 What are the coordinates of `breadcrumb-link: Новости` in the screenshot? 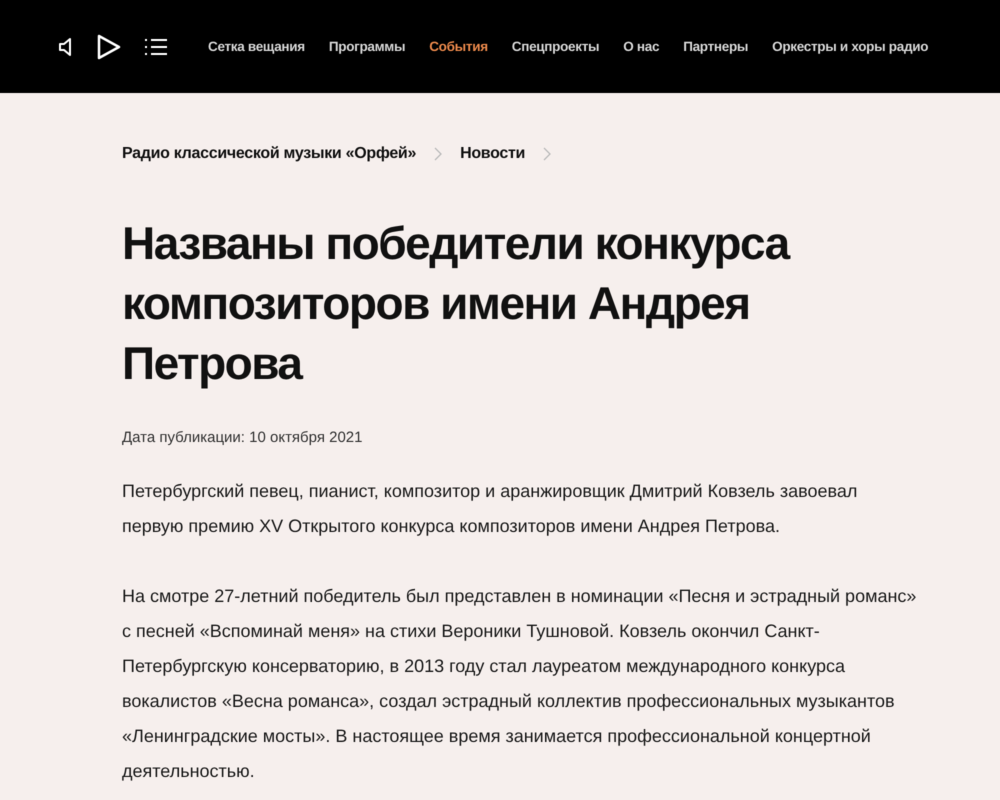 It's located at (493, 154).